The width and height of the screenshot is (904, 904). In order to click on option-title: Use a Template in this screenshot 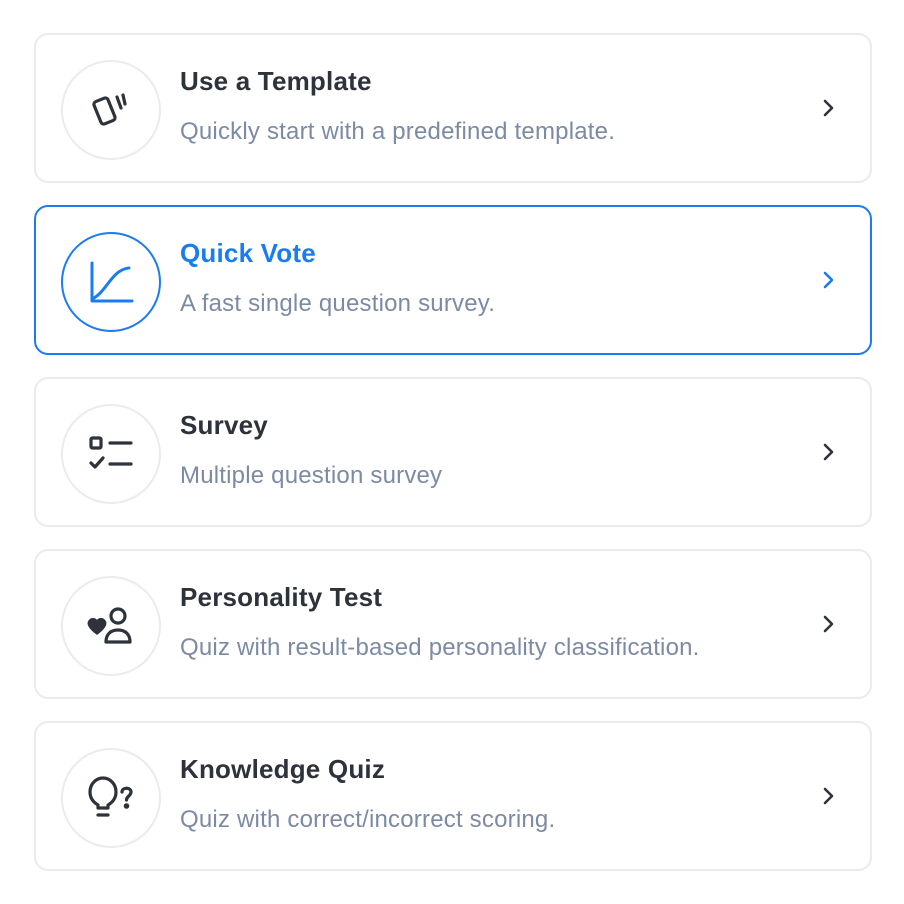, I will do `click(276, 81)`.